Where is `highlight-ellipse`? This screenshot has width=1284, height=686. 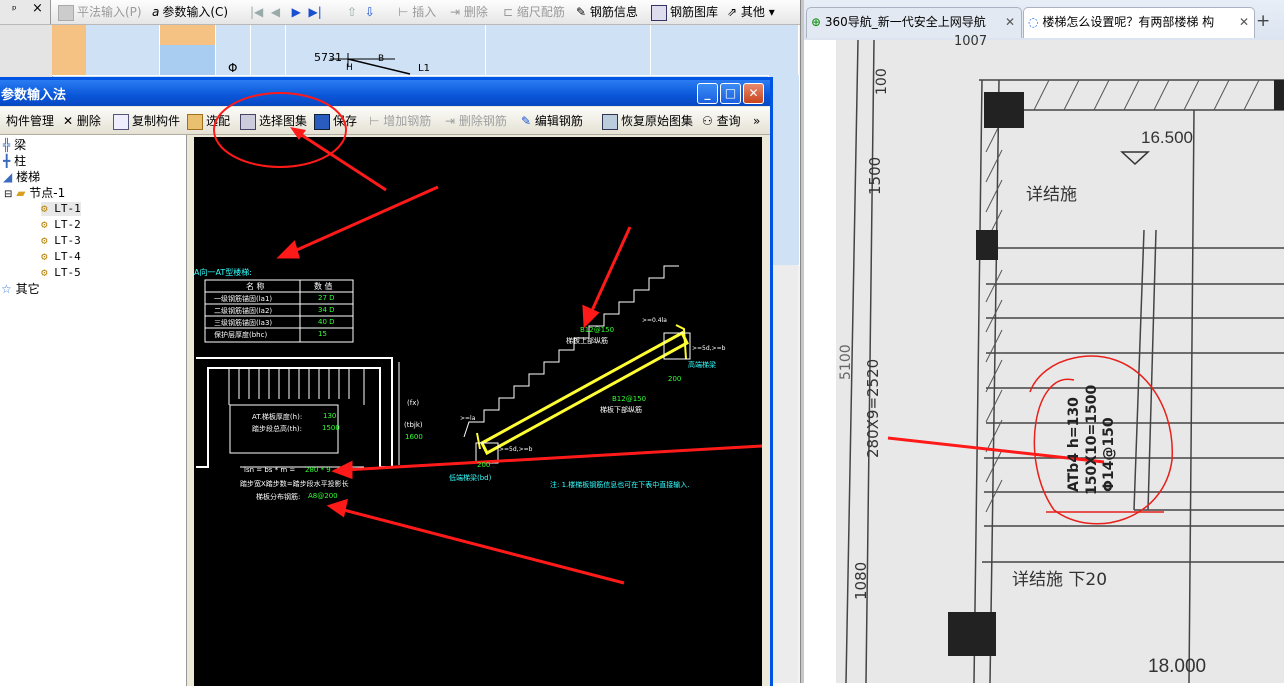
highlight-ellipse is located at coordinates (280, 130).